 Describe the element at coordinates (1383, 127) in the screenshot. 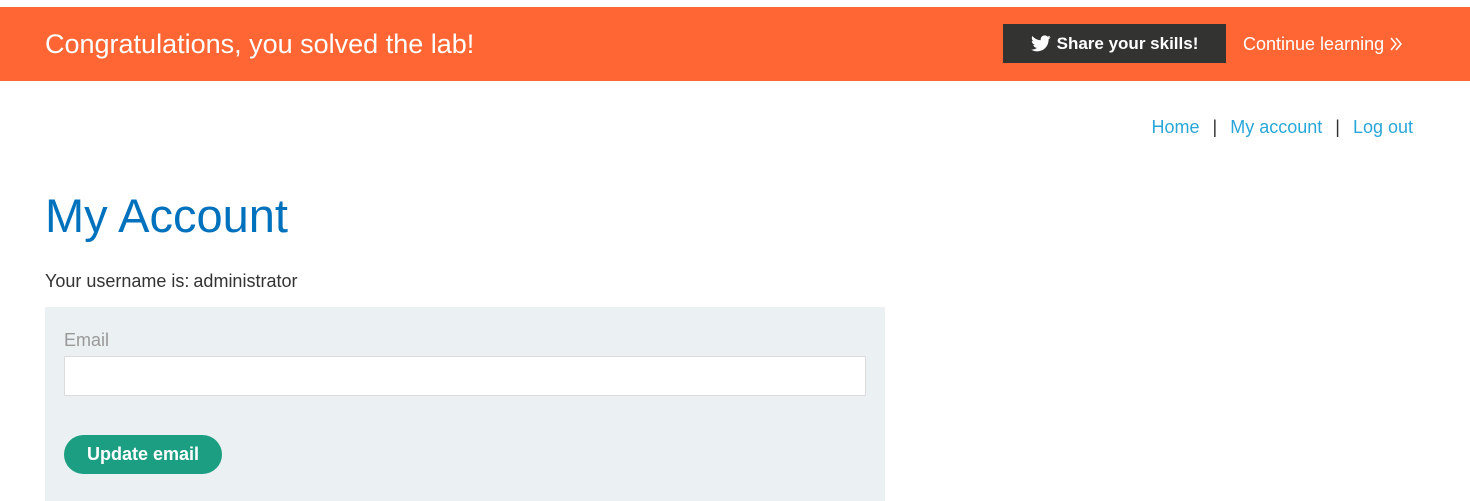

I see `nav-log-out-link: Log out` at that location.